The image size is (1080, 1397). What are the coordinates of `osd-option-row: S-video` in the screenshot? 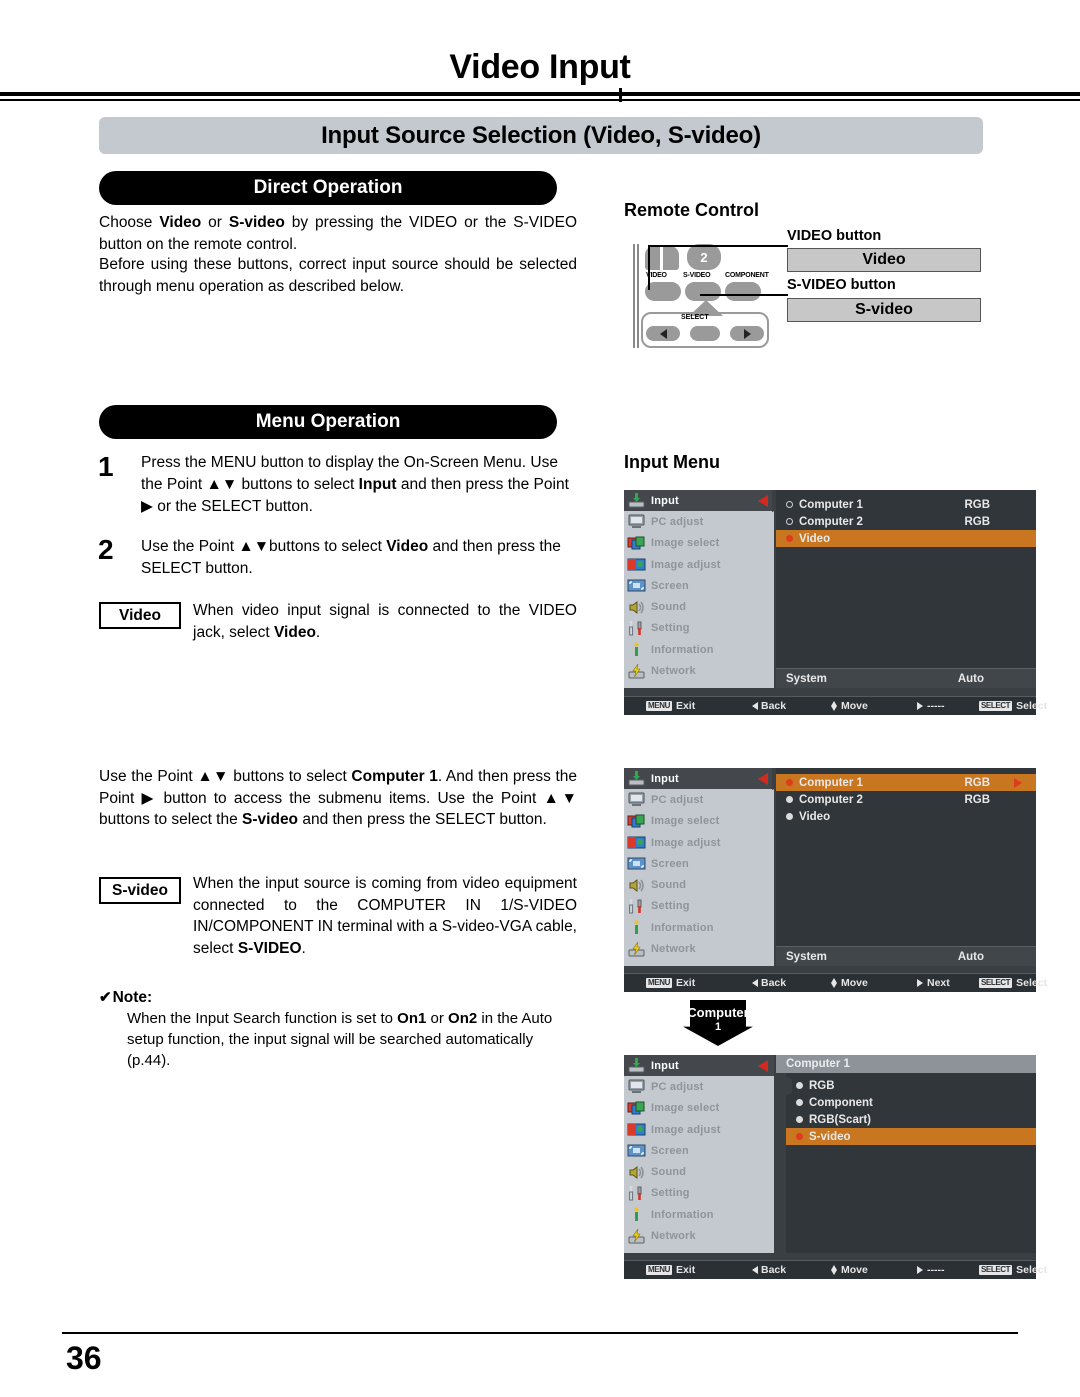 It's located at (911, 1136).